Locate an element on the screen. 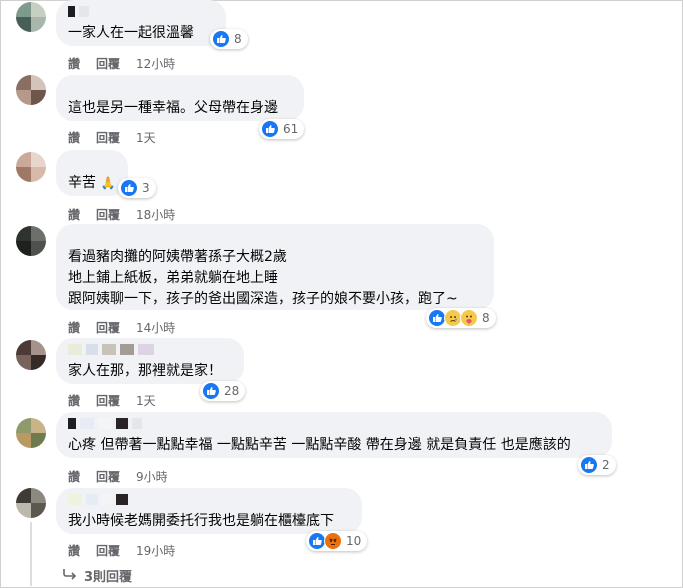 This screenshot has width=683, height=588. comment-text-content: 辛苦 is located at coordinates (82, 183).